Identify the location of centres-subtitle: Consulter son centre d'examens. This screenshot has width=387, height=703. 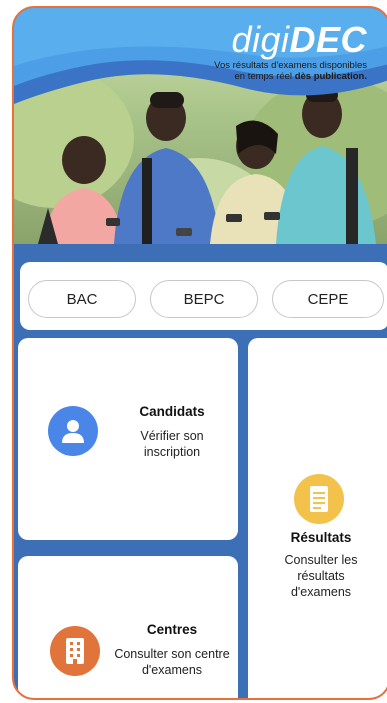
(172, 662).